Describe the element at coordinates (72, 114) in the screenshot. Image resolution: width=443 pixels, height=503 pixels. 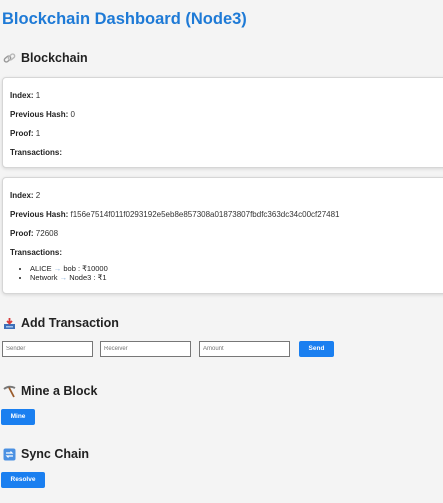
I see `block-prev-hash: 0` at that location.